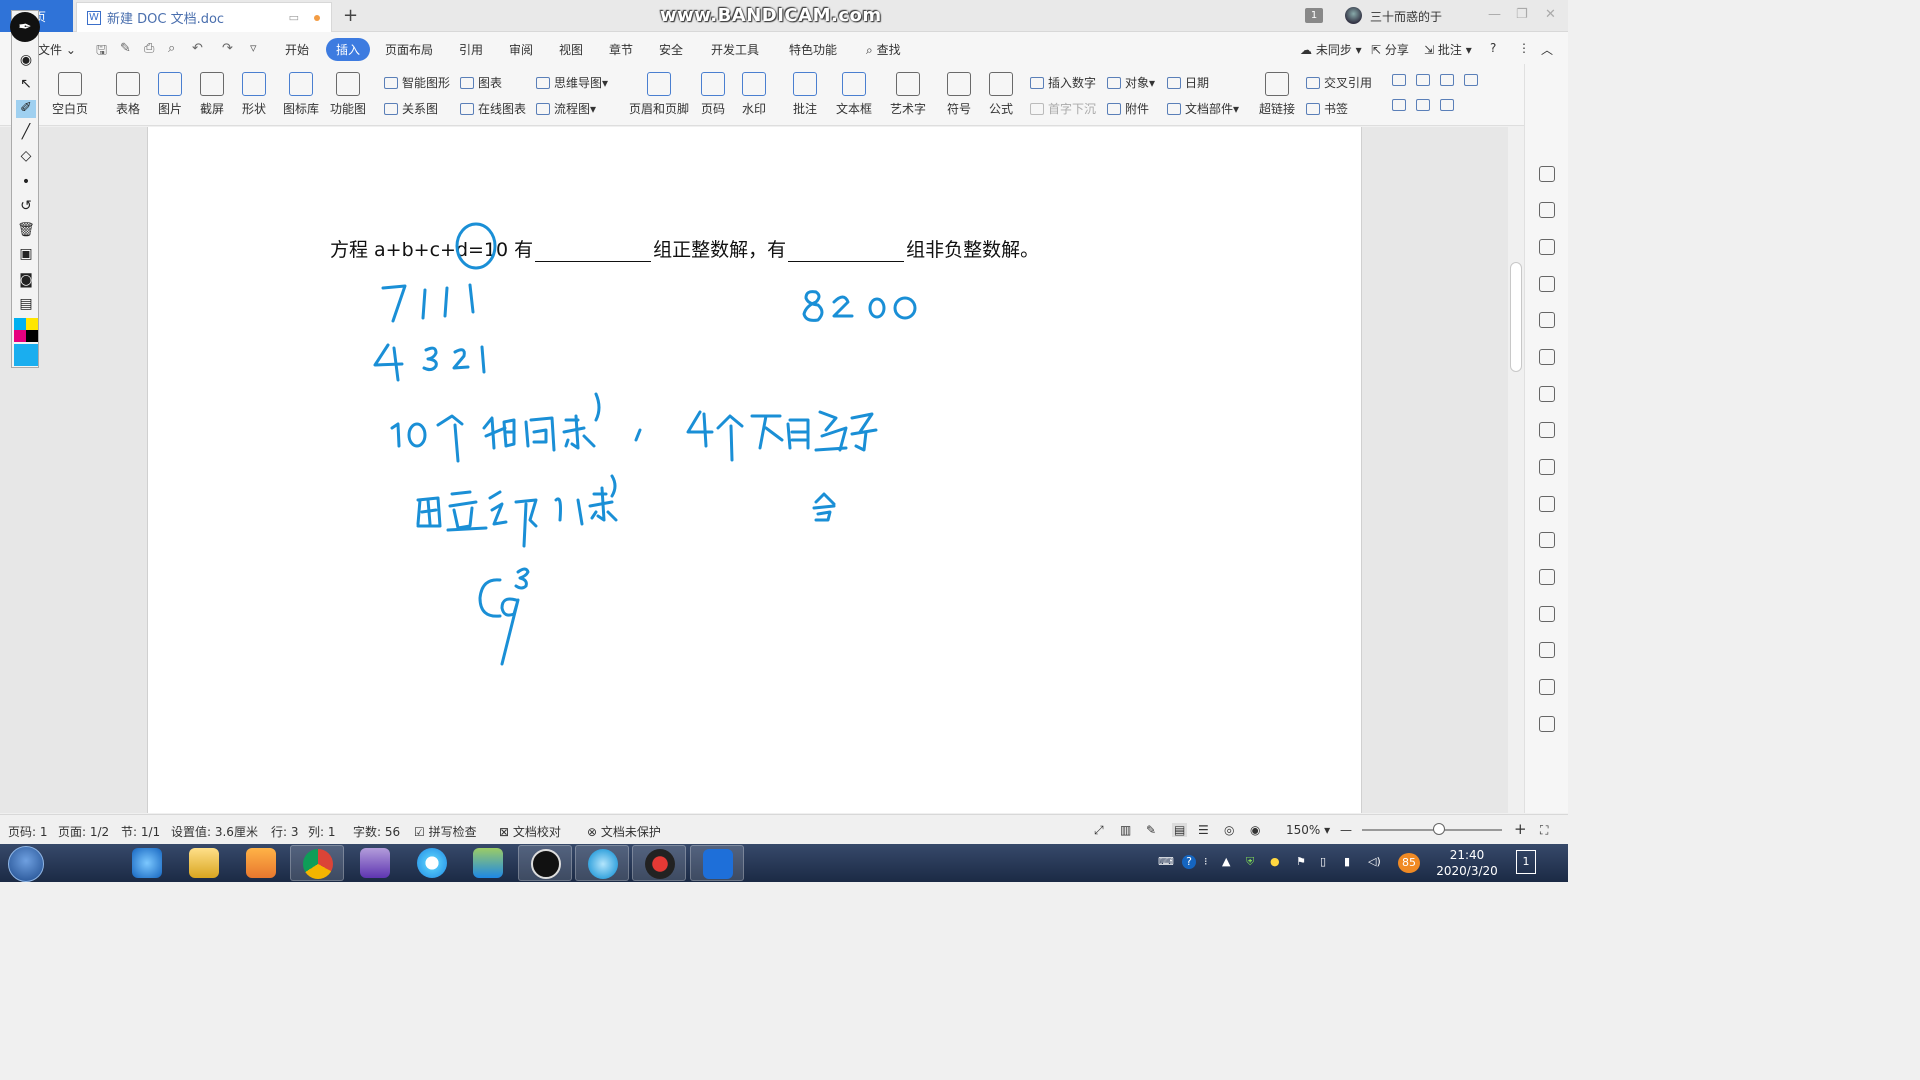  Describe the element at coordinates (1547, 320) in the screenshot. I see `format-icon` at that location.